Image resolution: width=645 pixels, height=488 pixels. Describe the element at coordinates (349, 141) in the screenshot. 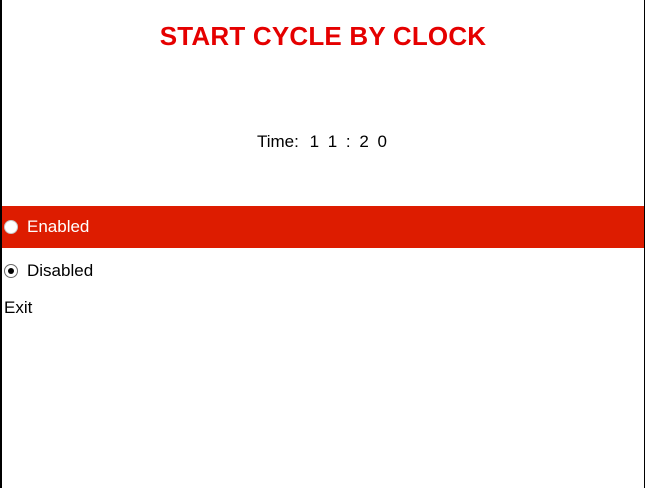

I see `time-value: 1 1 : 2 0` at that location.